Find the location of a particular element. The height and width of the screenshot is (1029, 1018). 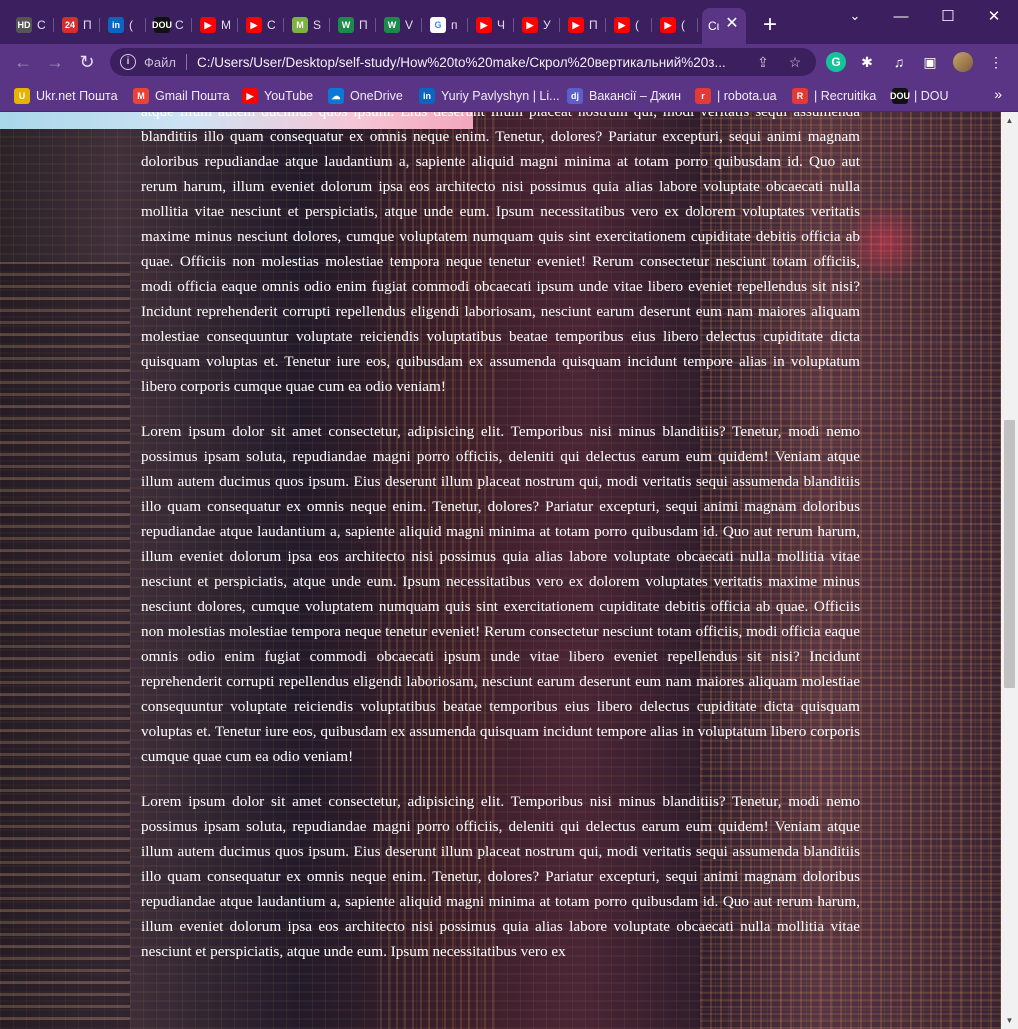

bookmark-item: ▶ YouTube is located at coordinates (277, 96).